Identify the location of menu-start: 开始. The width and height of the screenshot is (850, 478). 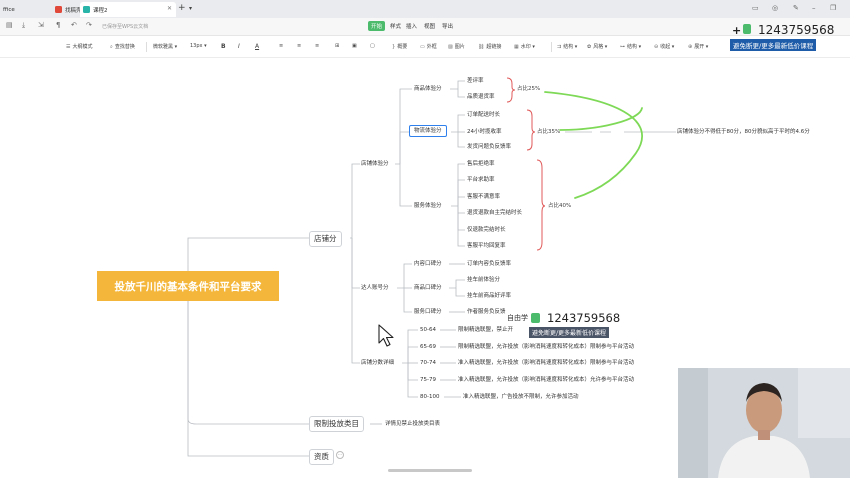
(377, 26).